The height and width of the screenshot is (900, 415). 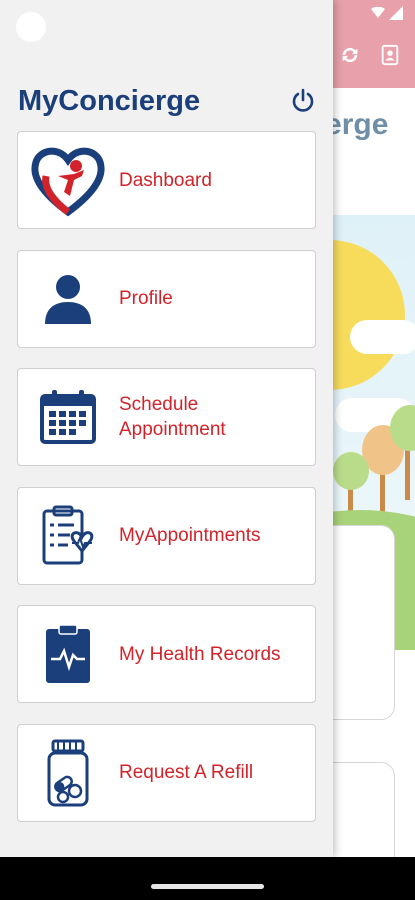 What do you see at coordinates (207, 878) in the screenshot?
I see `system-nav-bar` at bounding box center [207, 878].